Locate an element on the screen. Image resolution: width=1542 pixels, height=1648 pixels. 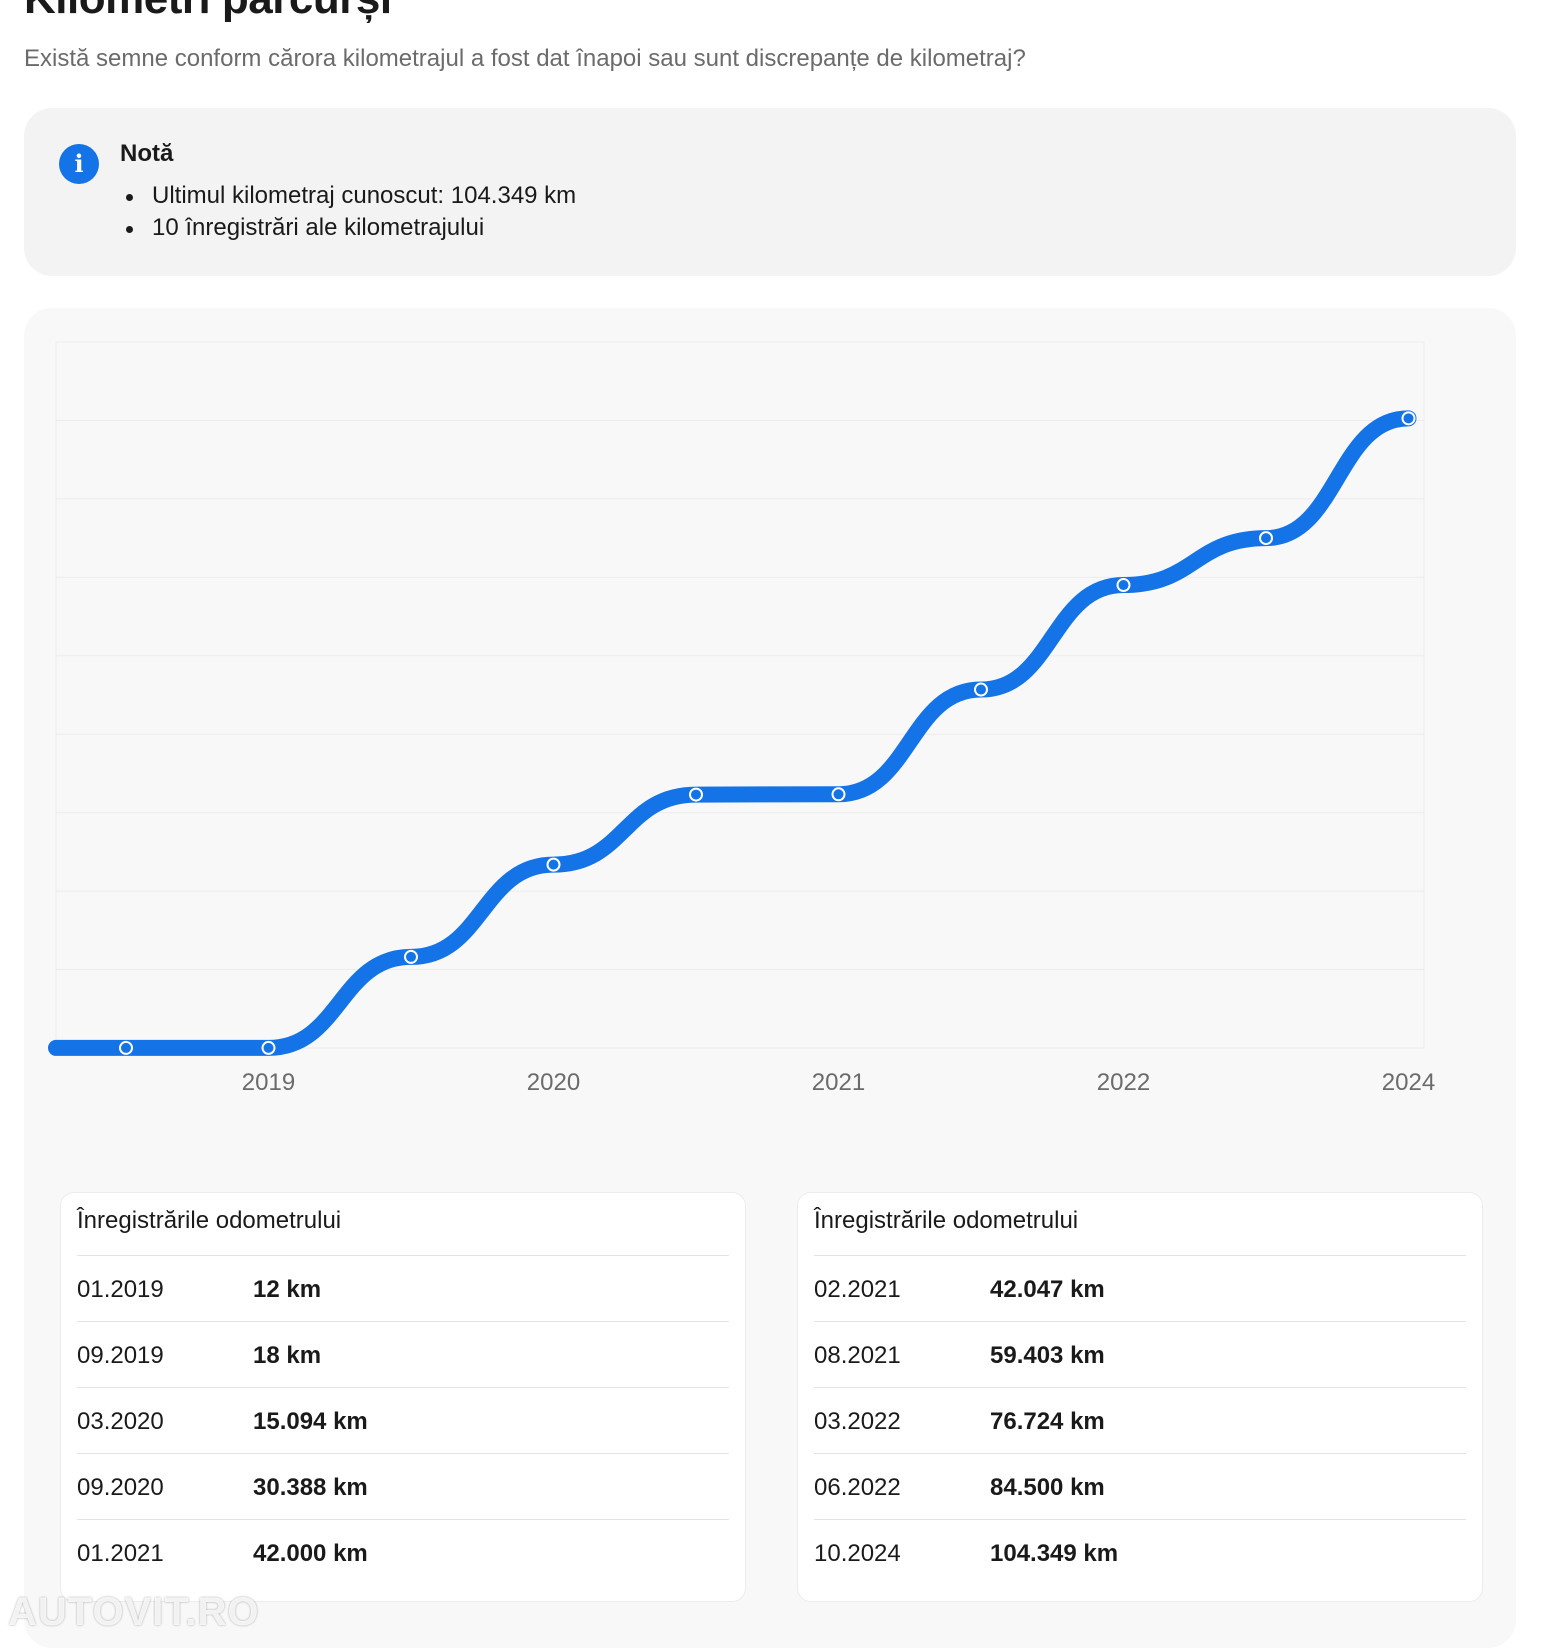
x-tick-label: 2021 is located at coordinates (838, 1082).